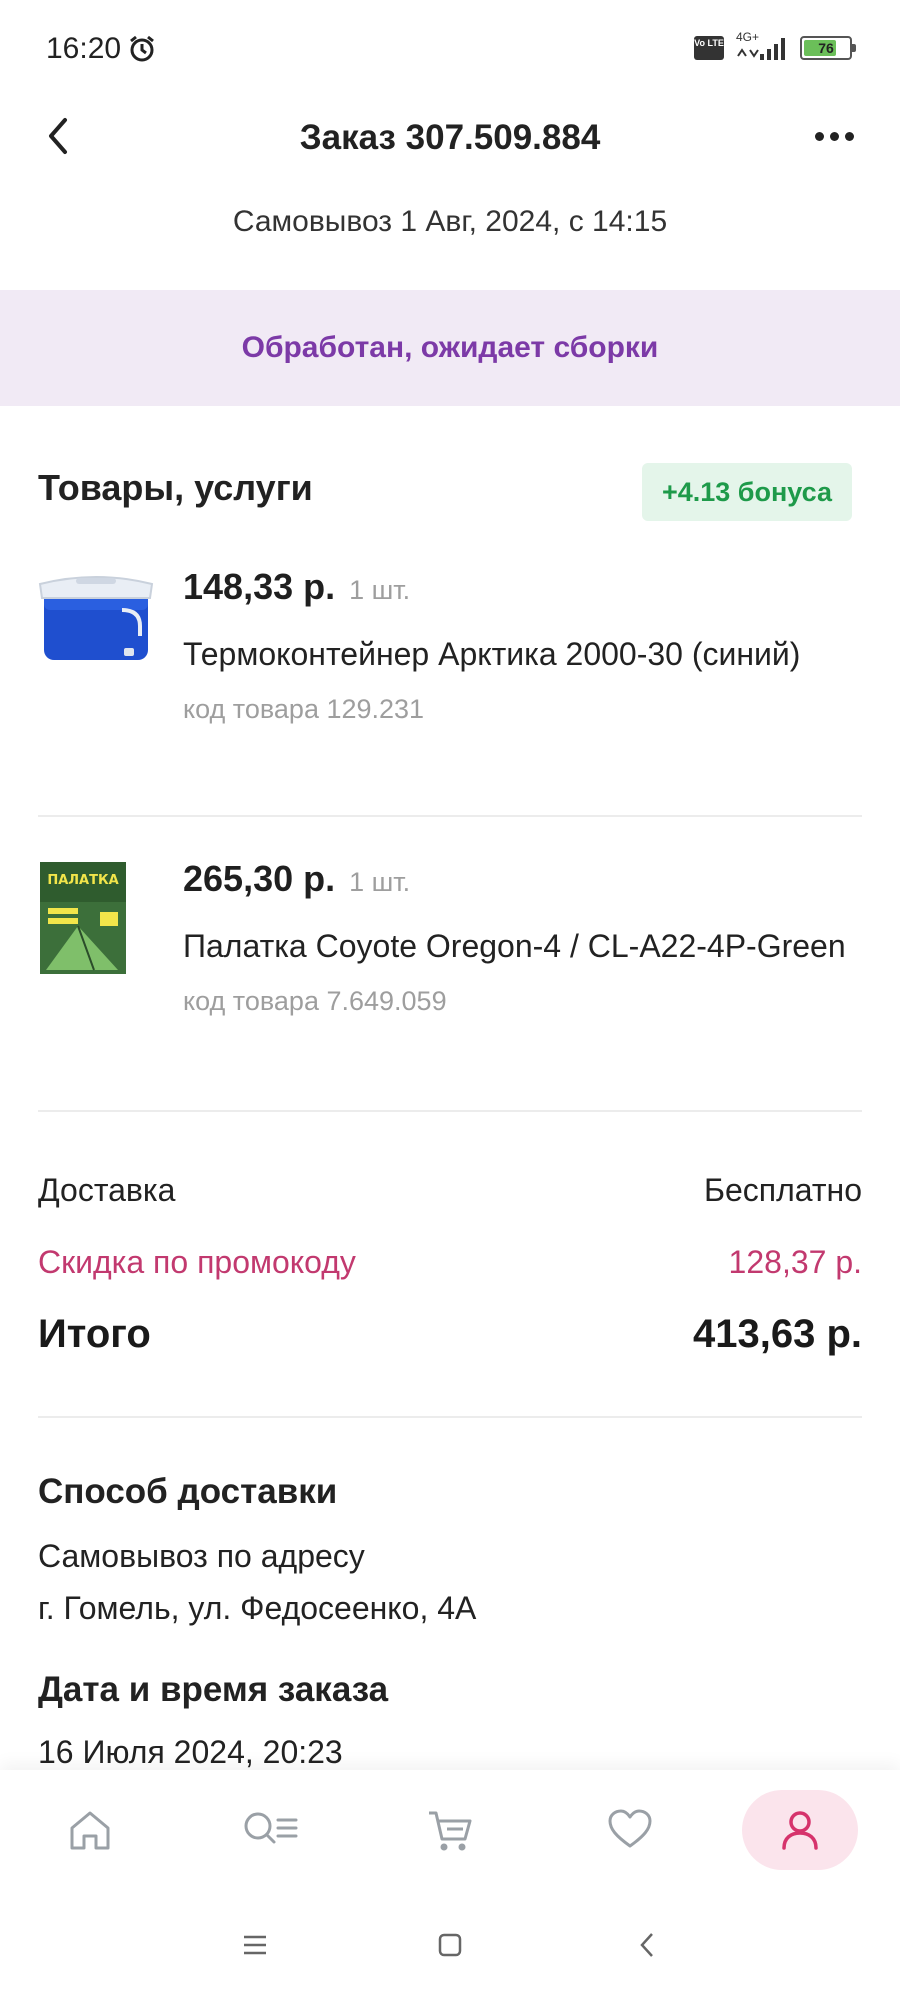 This screenshot has height=2000, width=900. What do you see at coordinates (259, 586) in the screenshot?
I see `product-price: 148,33 р.` at bounding box center [259, 586].